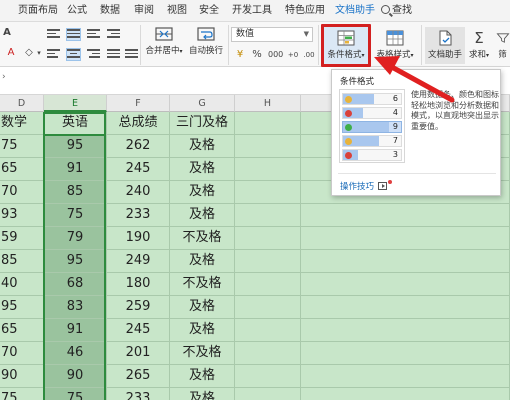 This screenshot has width=510, height=400. What do you see at coordinates (502, 45) in the screenshot?
I see `filter-button: 筛` at bounding box center [502, 45].